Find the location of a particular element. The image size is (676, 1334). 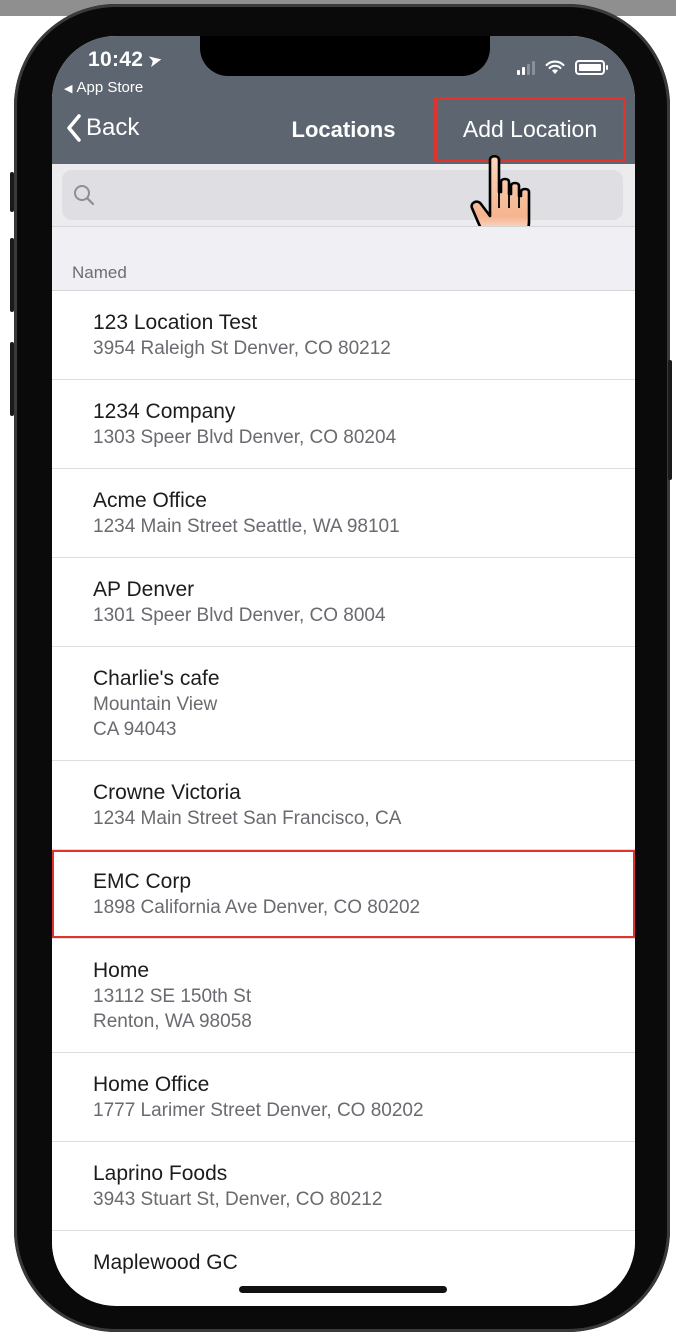

power-button is located at coordinates (670, 420).